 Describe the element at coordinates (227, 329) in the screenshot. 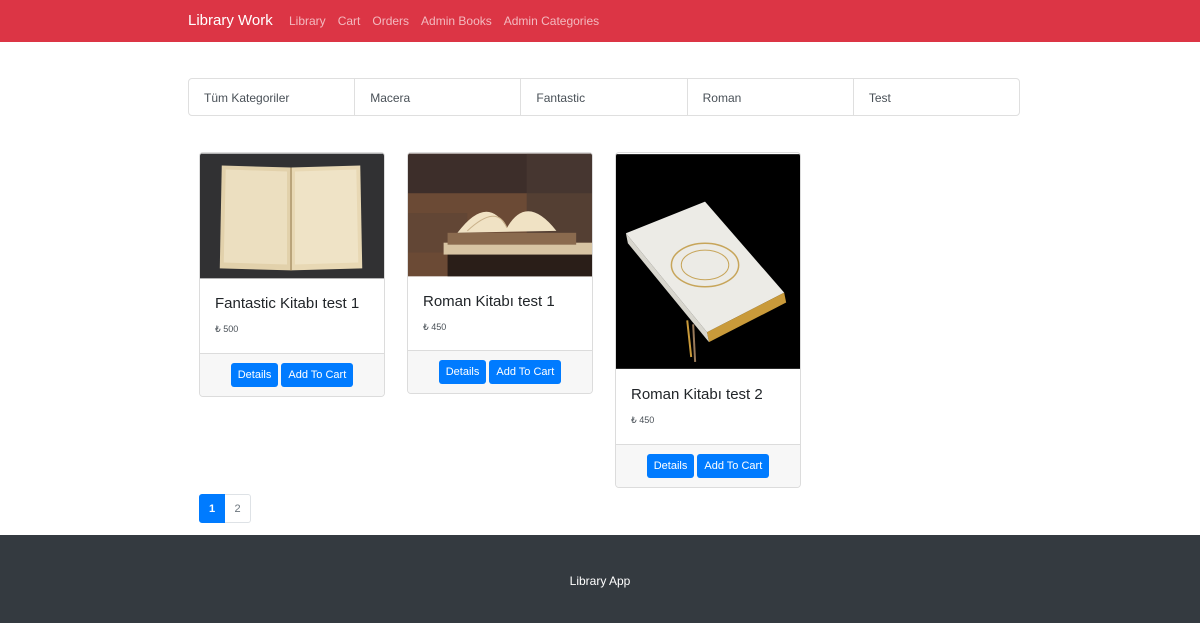

I see `book-price: ₺ 500` at that location.